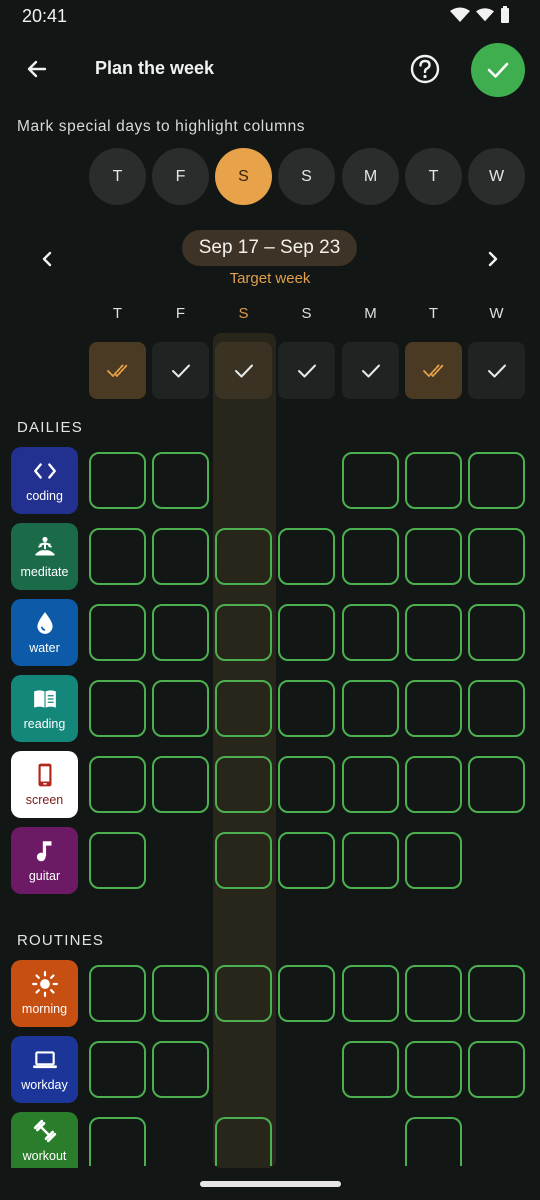 This screenshot has width=540, height=1200. I want to click on special-day-column-highlight, so click(244, 750).